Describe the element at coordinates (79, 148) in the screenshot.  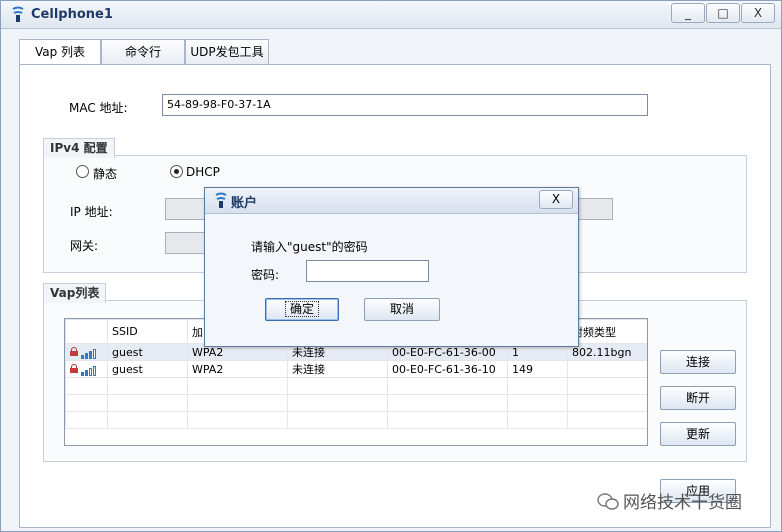
I see `ipv4-group-title: IPv4 配置` at that location.